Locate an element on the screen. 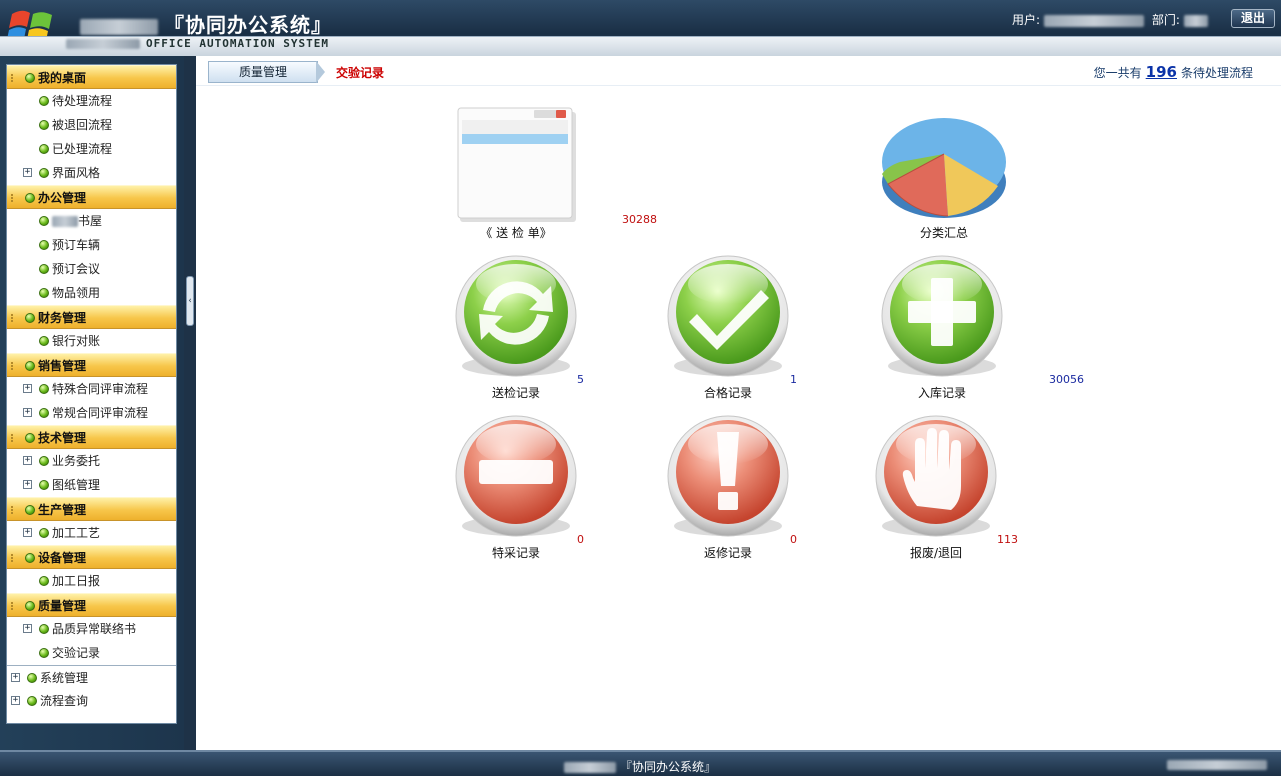 Image resolution: width=1281 pixels, height=776 pixels. tile-count-inspection-records: 5 is located at coordinates (580, 379).